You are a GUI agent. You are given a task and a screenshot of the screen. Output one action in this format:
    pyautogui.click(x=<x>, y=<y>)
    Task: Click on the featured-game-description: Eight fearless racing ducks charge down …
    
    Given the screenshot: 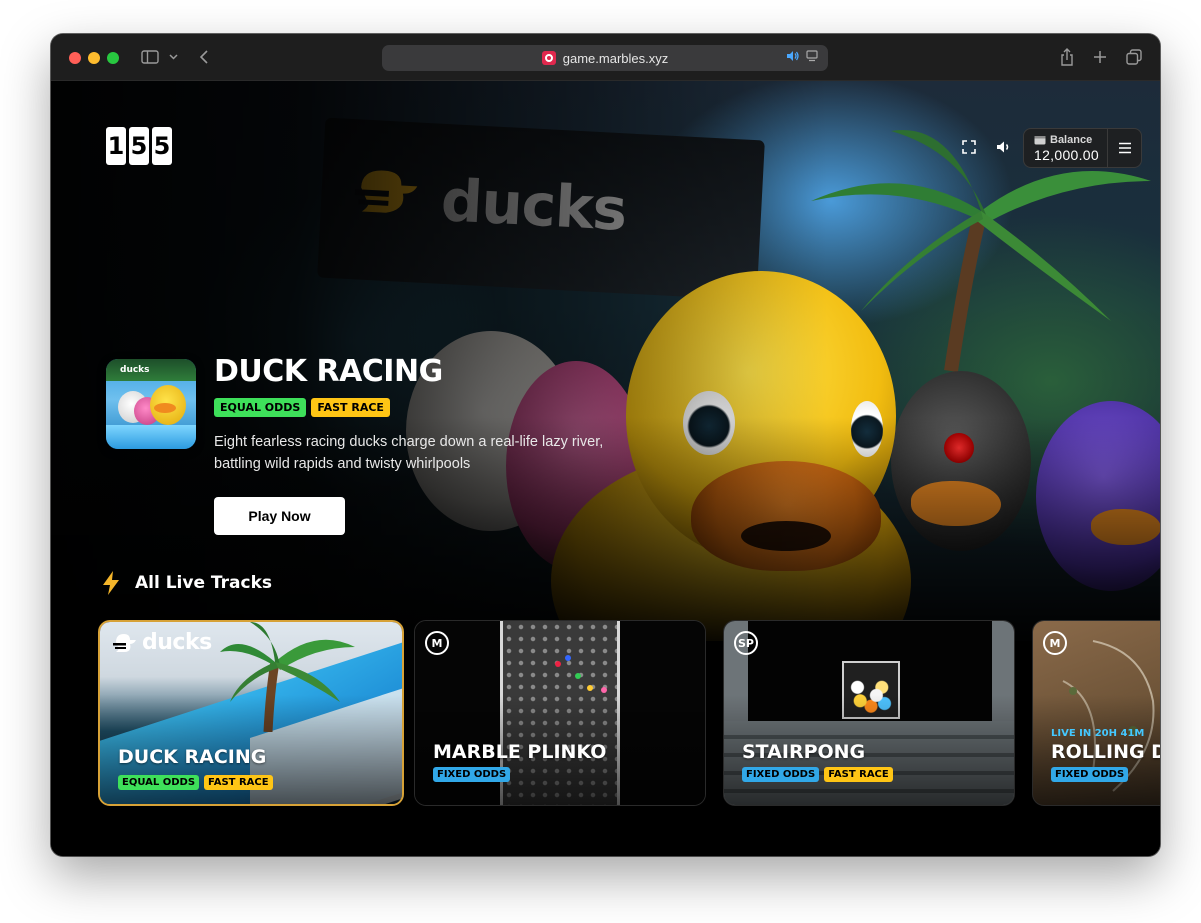 What is the action you would take?
    pyautogui.click(x=409, y=453)
    